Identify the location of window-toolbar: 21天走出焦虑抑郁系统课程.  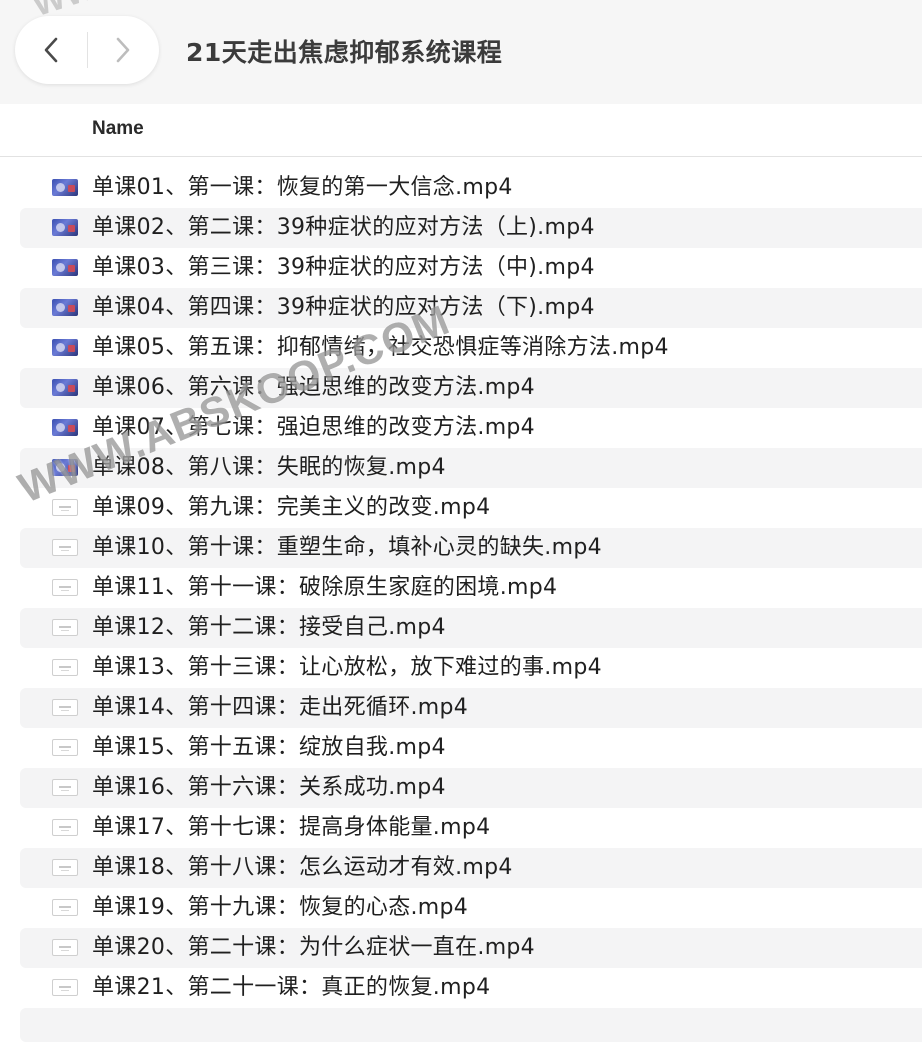
(461, 52).